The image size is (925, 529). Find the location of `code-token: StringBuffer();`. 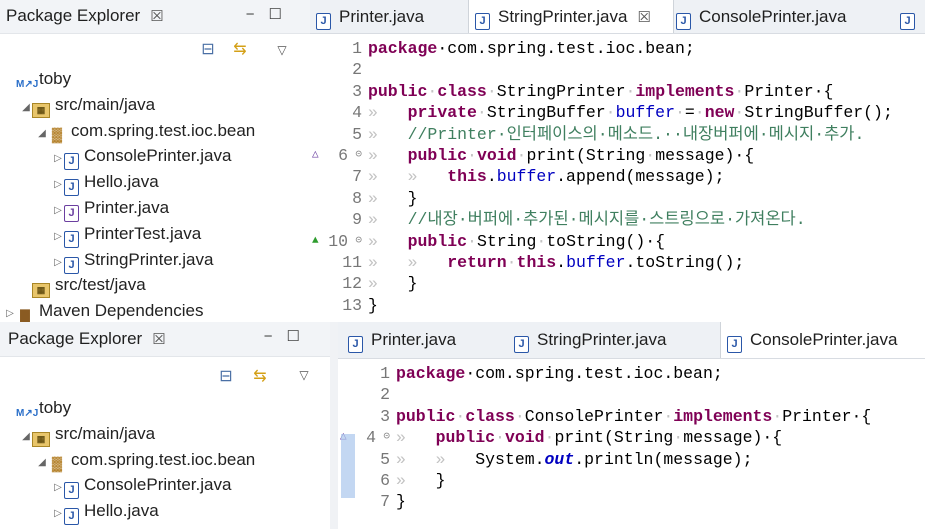

code-token: StringBuffer(); is located at coordinates (818, 113).